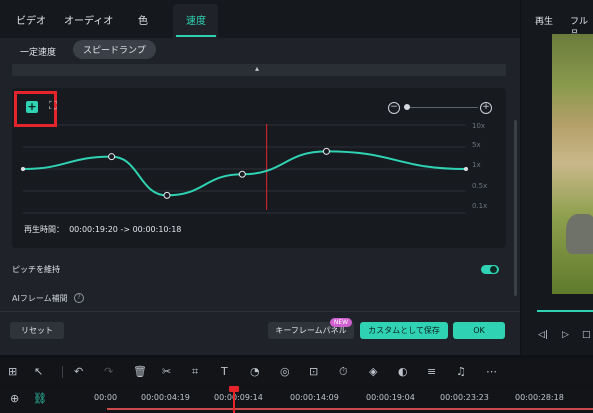  What do you see at coordinates (79, 298) in the screenshot?
I see `help-icon: ?` at bounding box center [79, 298].